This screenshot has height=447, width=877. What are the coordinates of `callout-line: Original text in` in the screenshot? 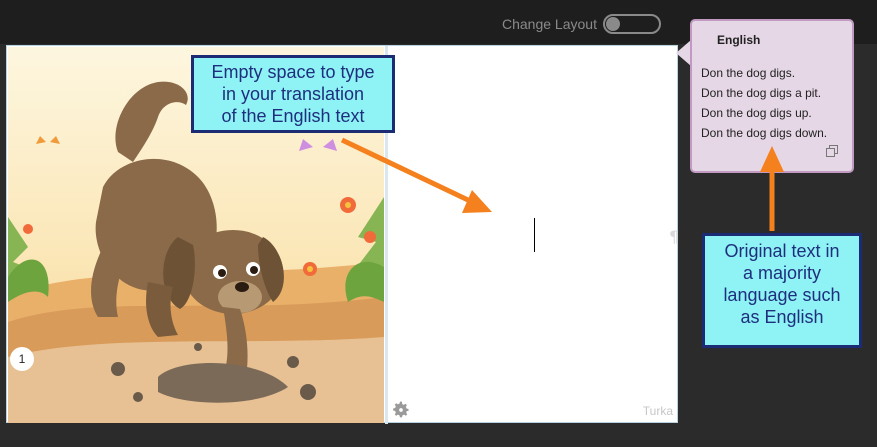 It's located at (782, 251).